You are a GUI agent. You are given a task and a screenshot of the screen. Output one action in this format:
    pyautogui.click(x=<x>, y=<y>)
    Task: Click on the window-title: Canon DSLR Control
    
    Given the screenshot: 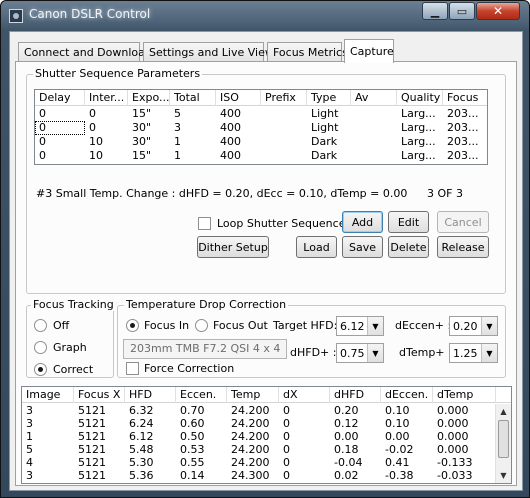 What is the action you would take?
    pyautogui.click(x=90, y=14)
    